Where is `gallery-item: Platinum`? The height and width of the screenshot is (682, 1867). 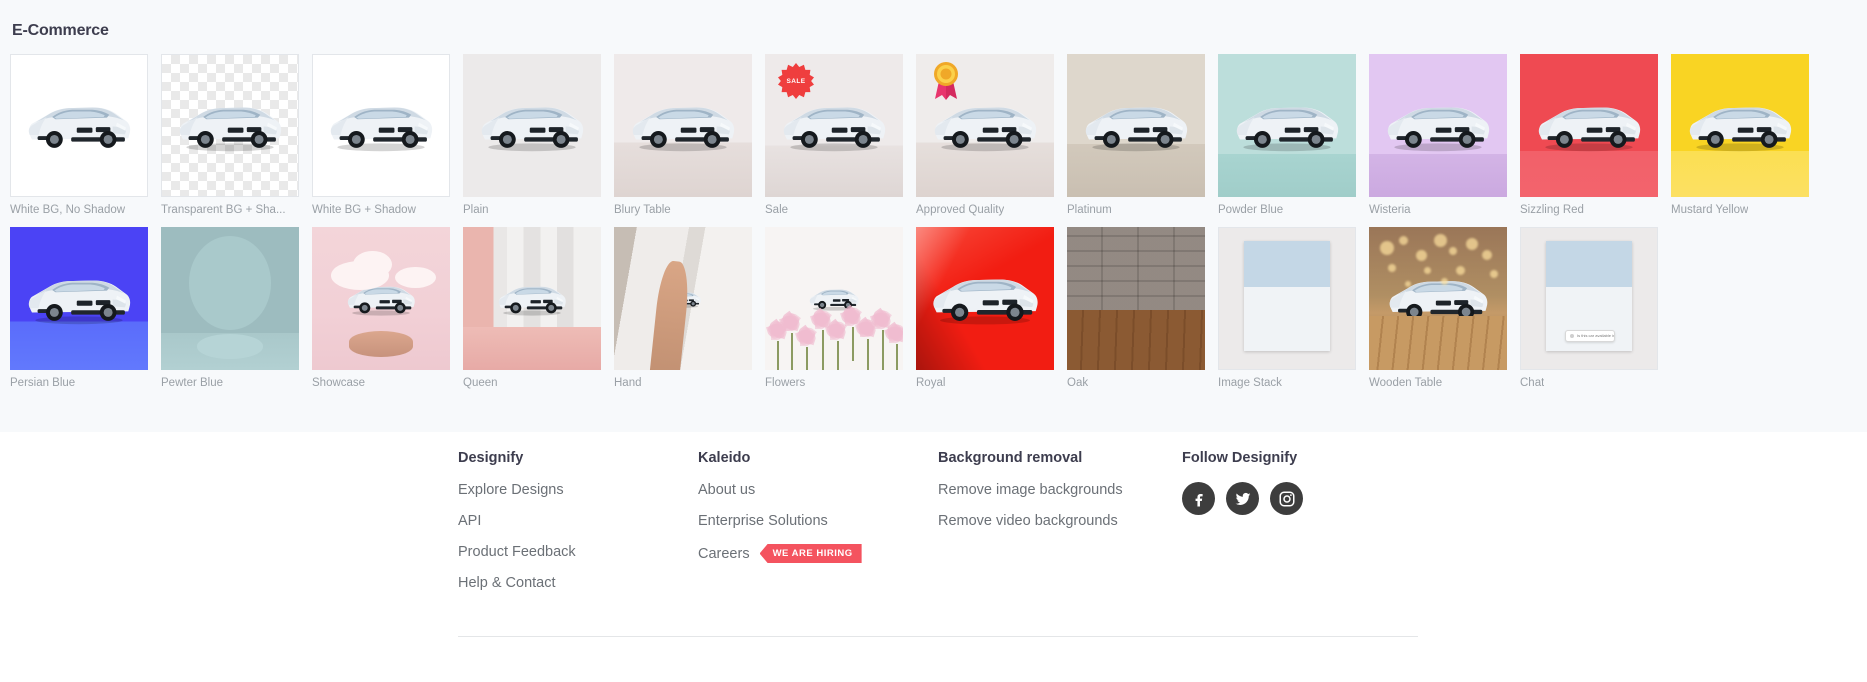
gallery-item: Platinum is located at coordinates (1142, 135).